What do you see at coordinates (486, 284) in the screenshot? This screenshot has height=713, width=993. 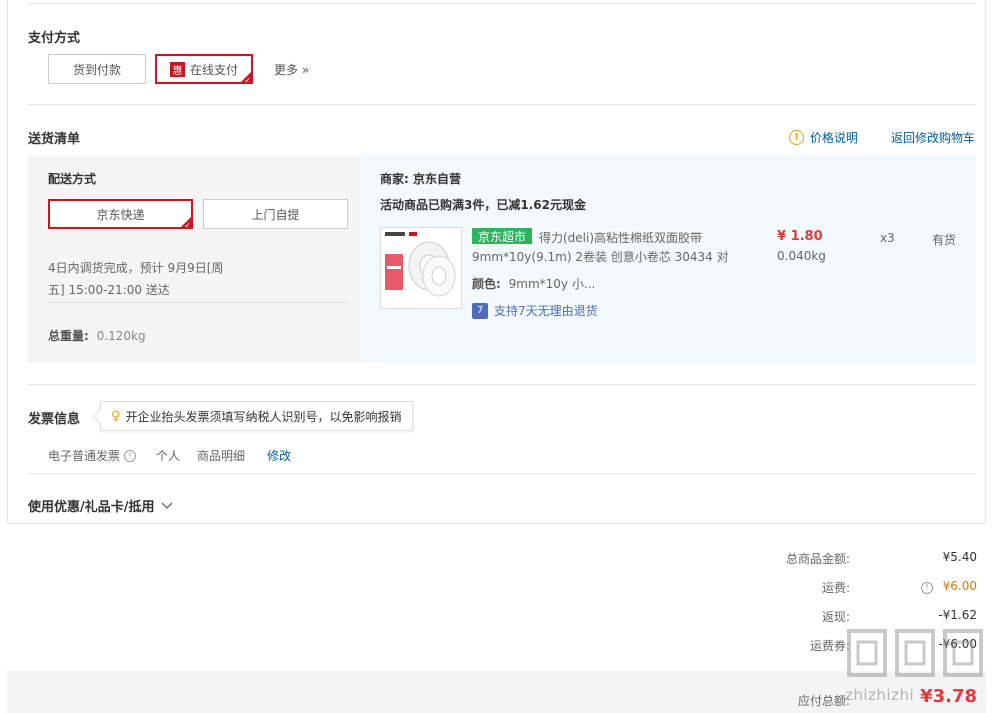 I see `color-label: 颜色:` at bounding box center [486, 284].